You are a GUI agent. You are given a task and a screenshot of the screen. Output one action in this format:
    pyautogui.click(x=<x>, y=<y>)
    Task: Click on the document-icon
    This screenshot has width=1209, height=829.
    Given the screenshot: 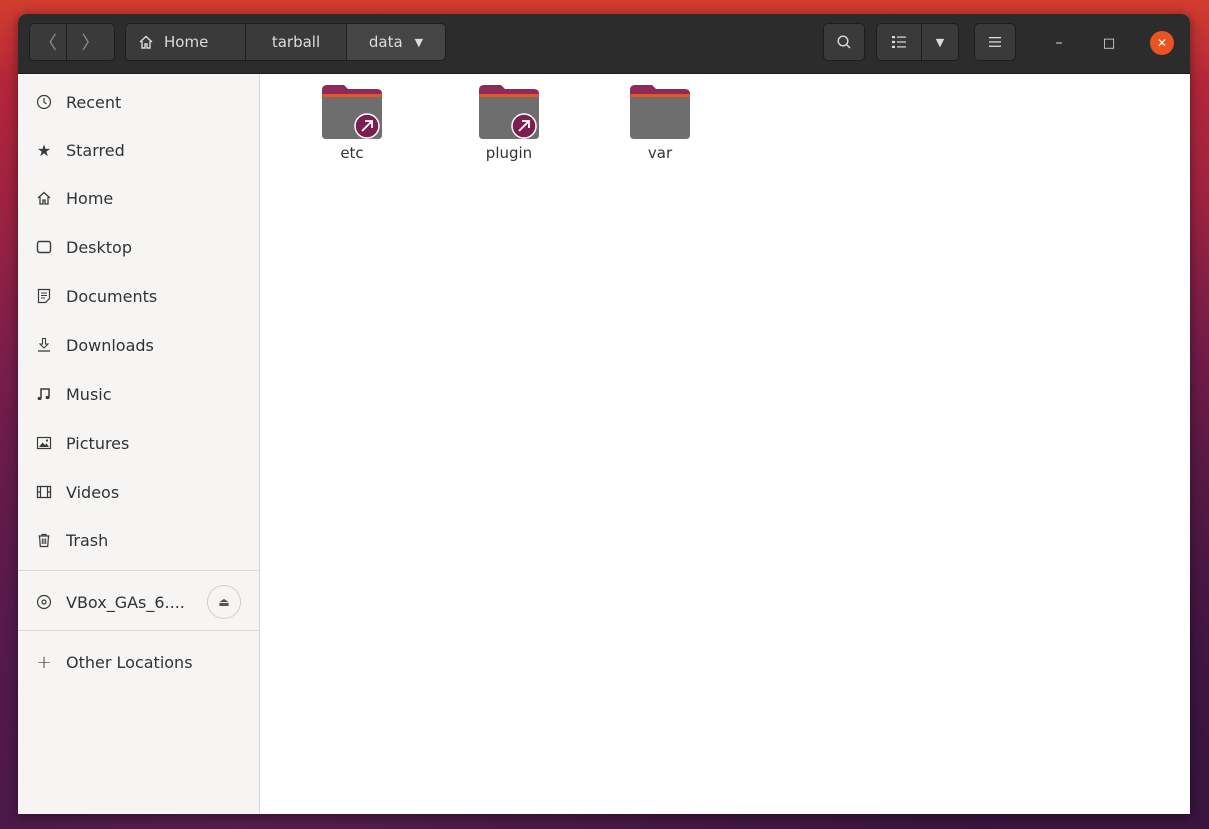 What is the action you would take?
    pyautogui.click(x=44, y=296)
    